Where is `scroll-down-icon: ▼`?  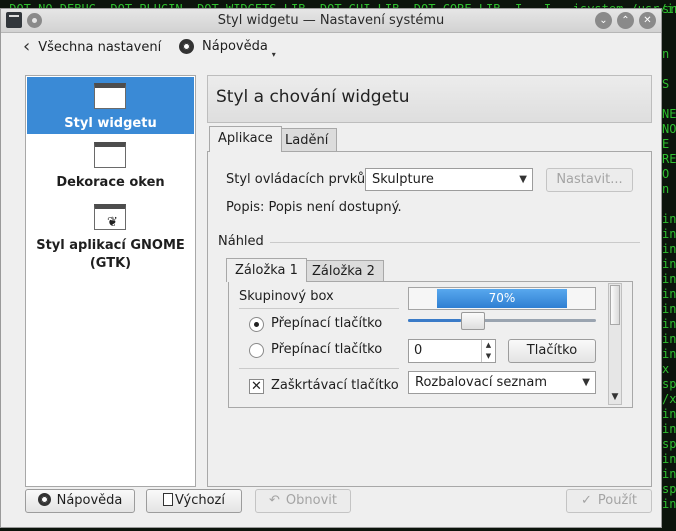
scroll-down-icon: ▼ is located at coordinates (615, 397).